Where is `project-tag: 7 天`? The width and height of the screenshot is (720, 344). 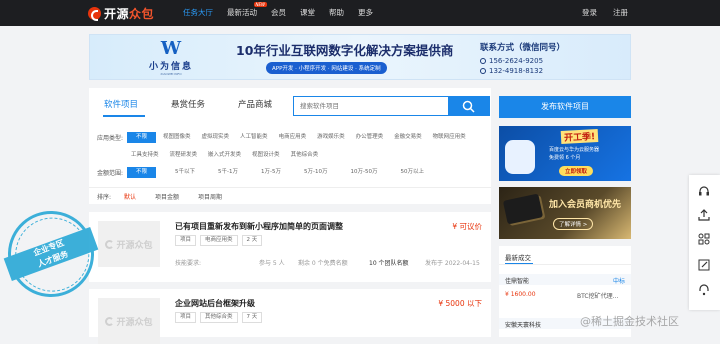 project-tag: 7 天 is located at coordinates (252, 317).